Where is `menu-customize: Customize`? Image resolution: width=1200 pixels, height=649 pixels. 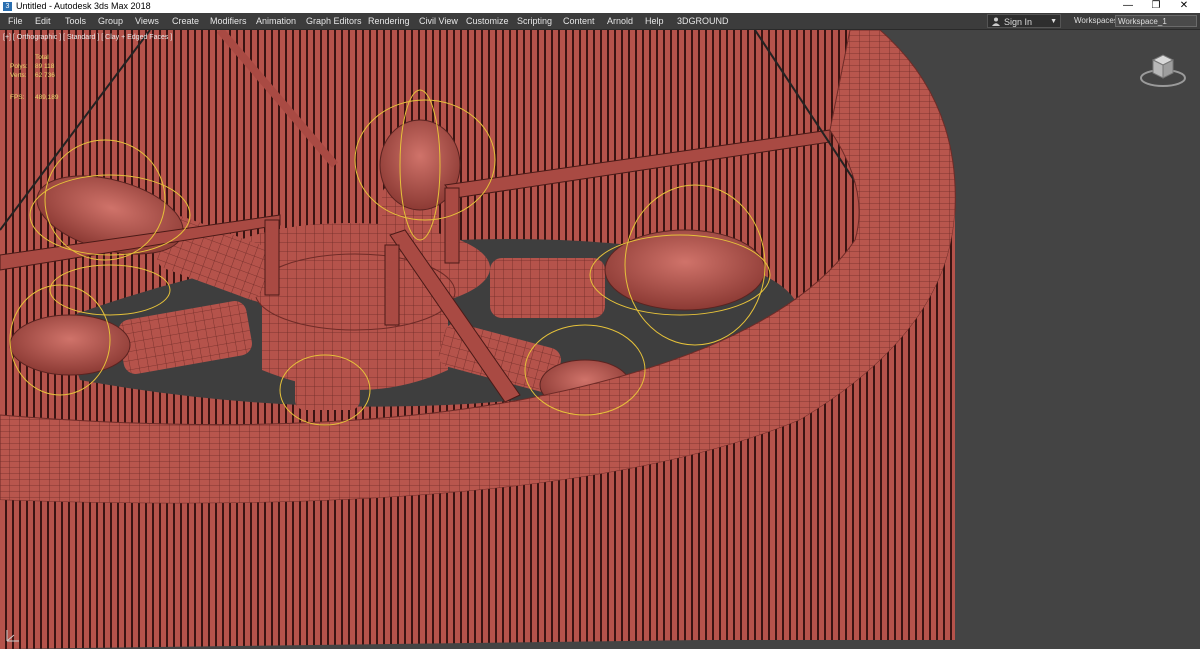 menu-customize: Customize is located at coordinates (487, 21).